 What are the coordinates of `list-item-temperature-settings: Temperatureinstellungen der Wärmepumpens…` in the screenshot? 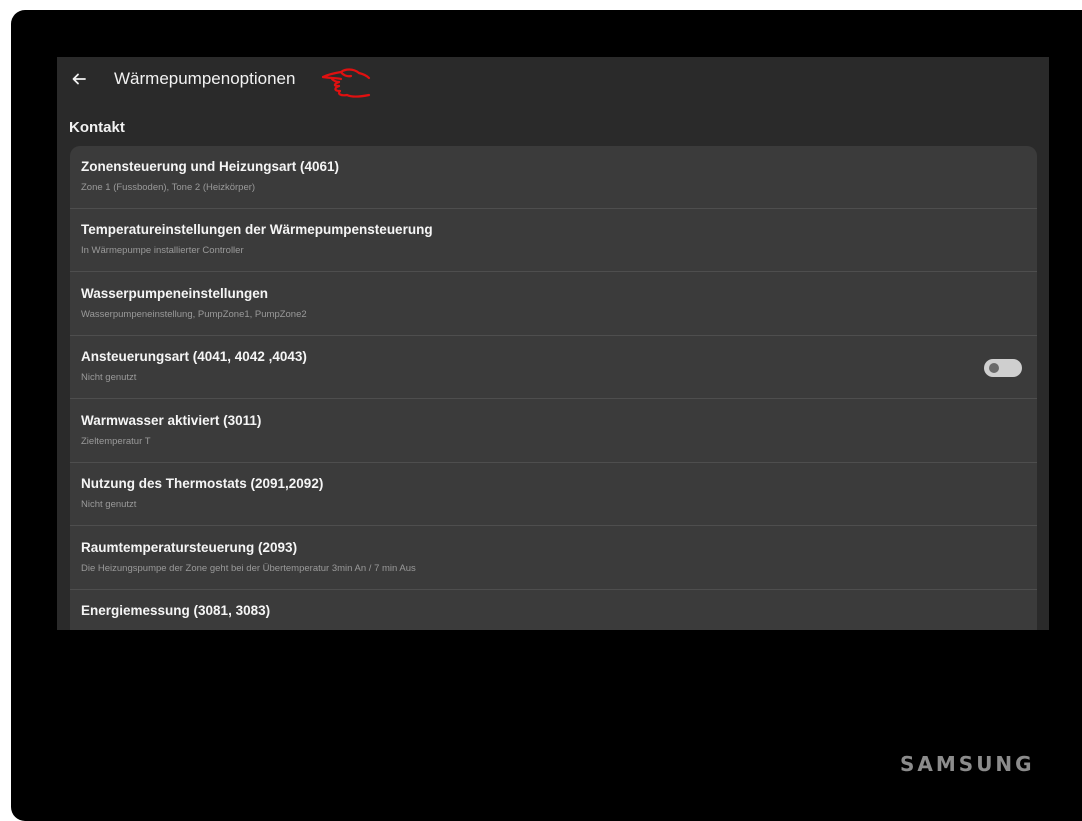 It's located at (553, 240).